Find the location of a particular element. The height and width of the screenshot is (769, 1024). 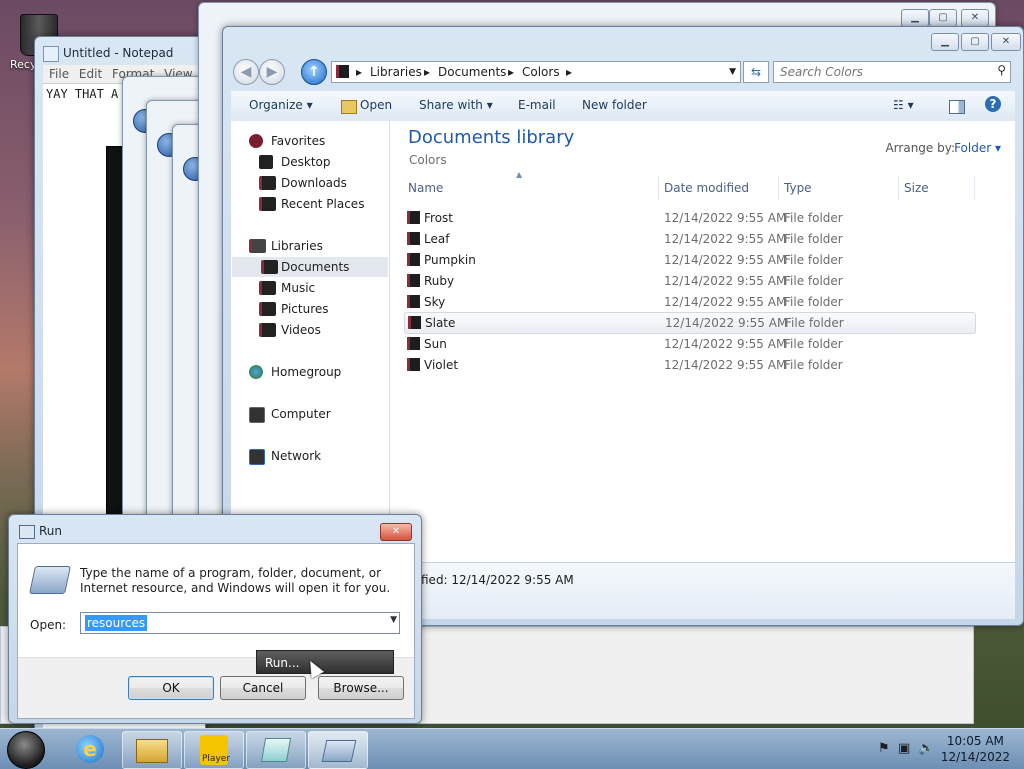

search-box: ⚲ is located at coordinates (892, 72).